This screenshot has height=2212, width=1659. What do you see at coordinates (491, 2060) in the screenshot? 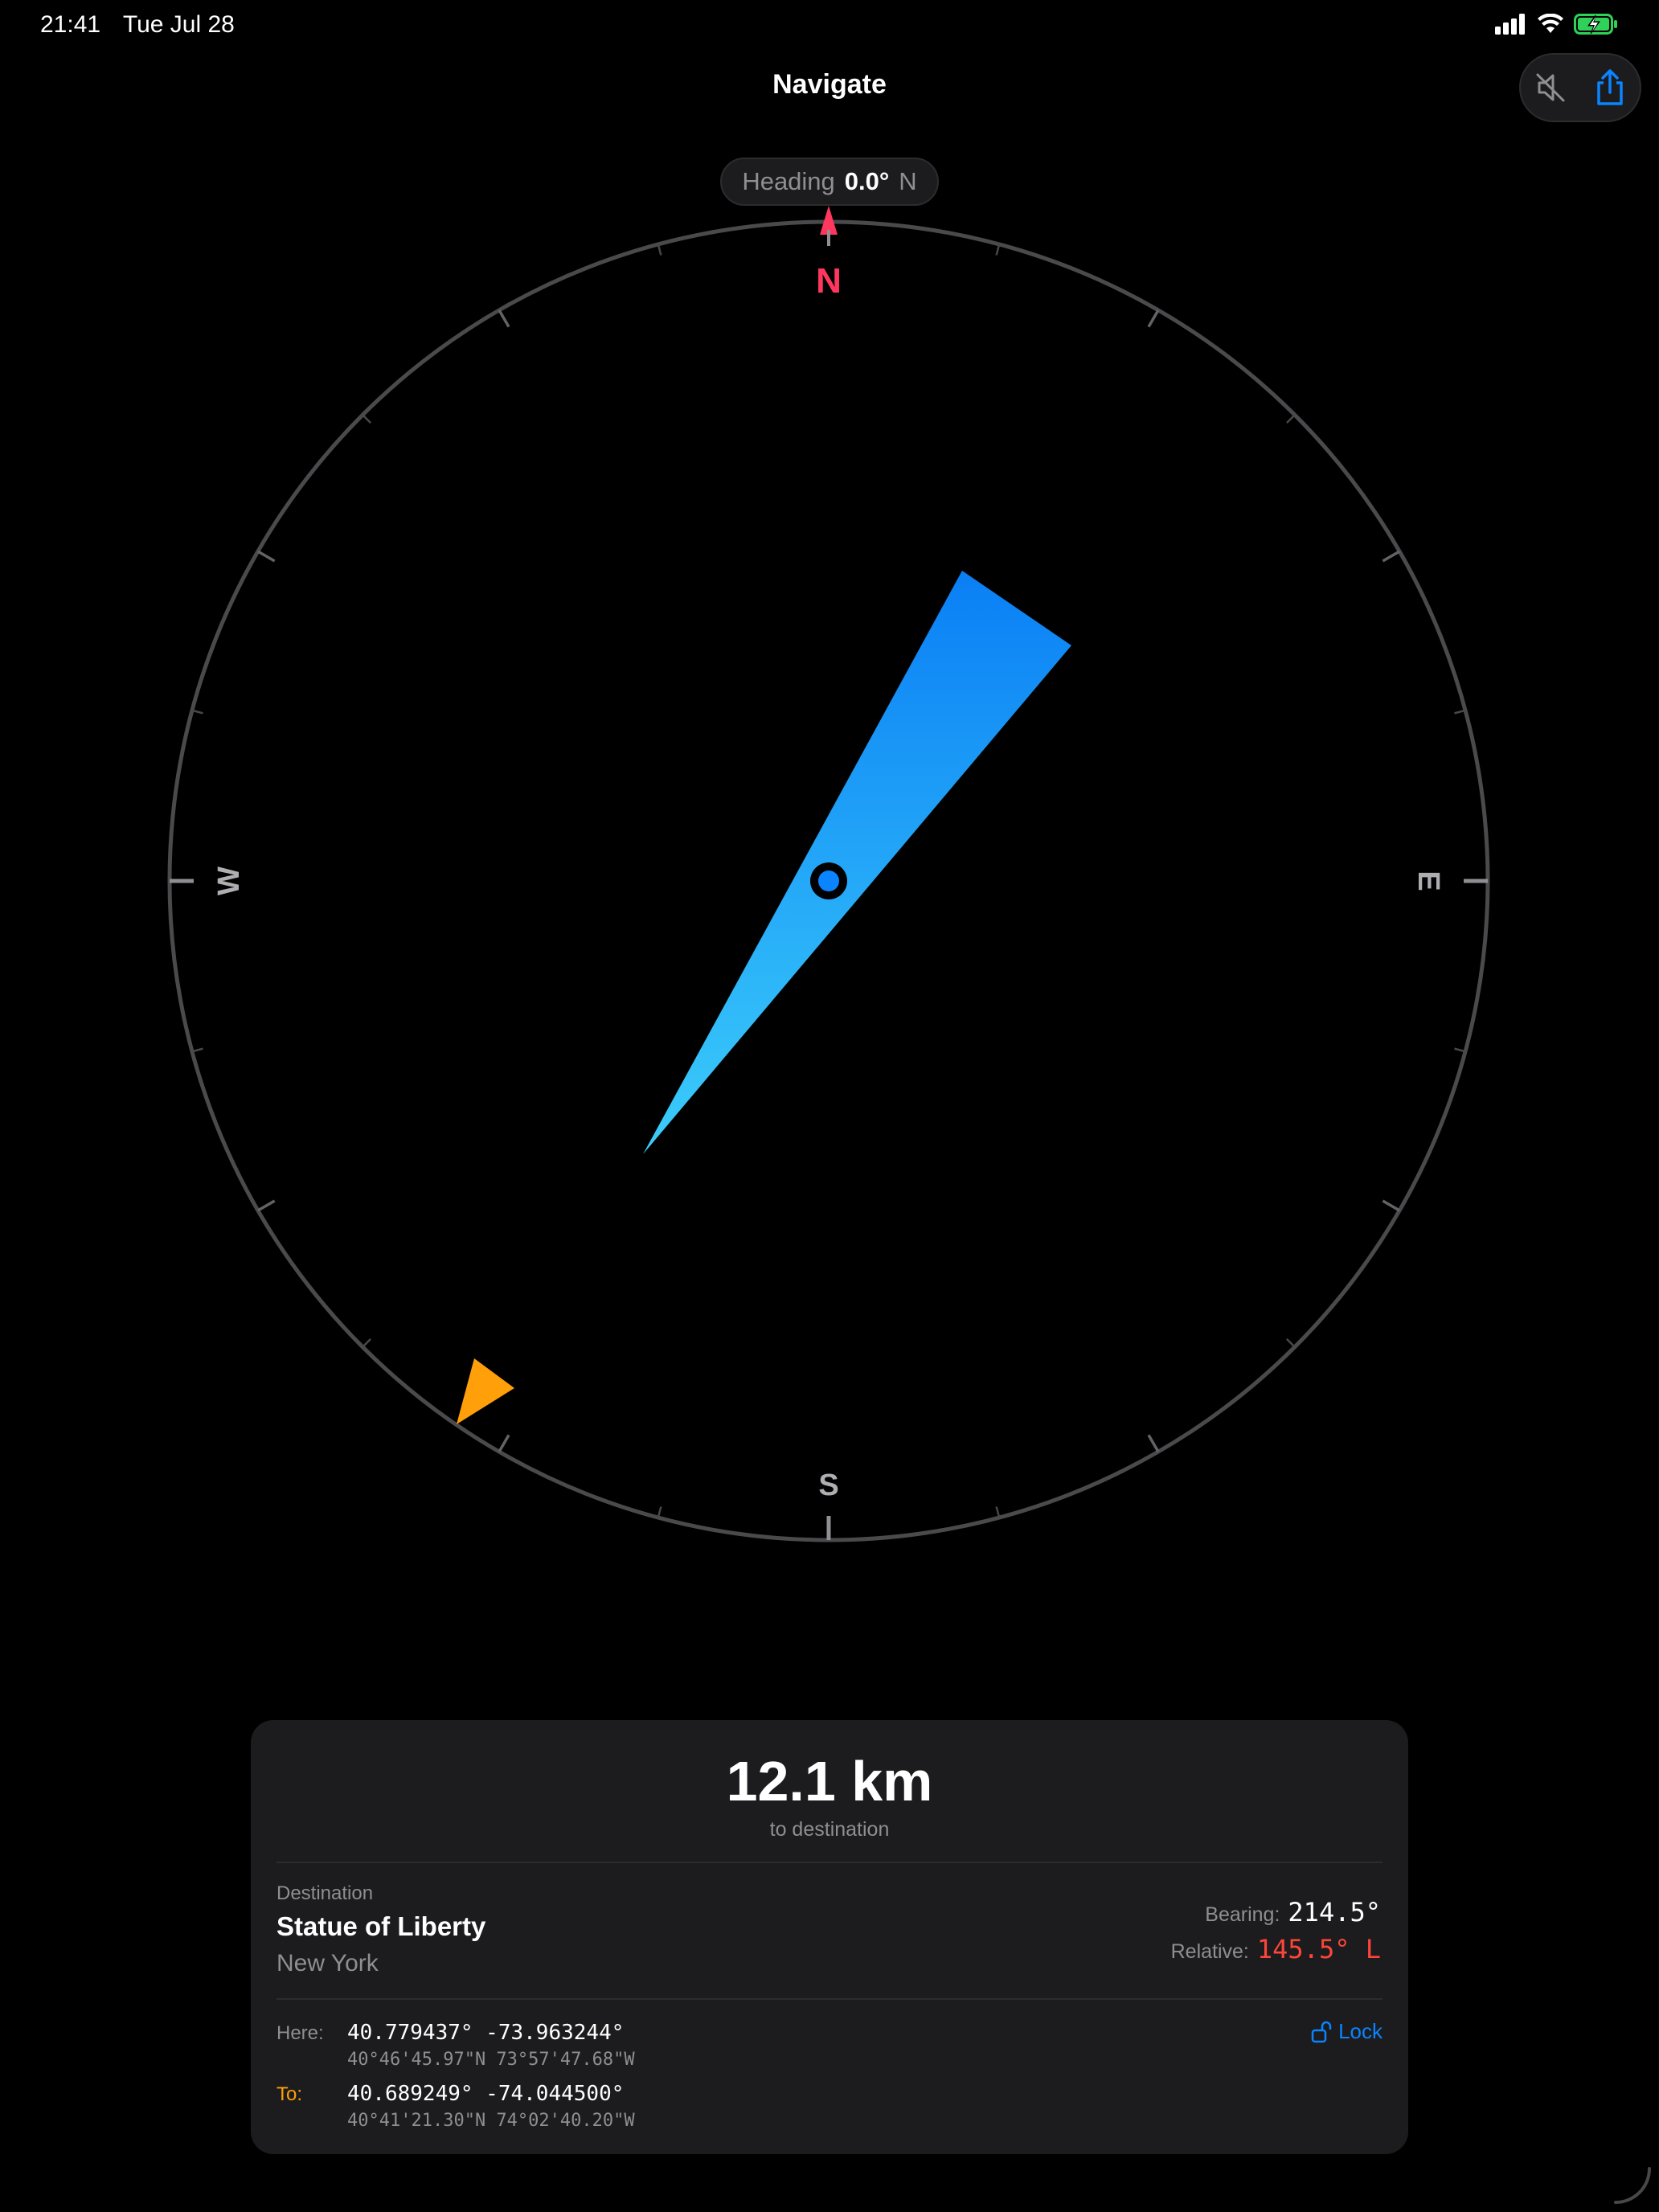
I see `here-dms: 40°46'45.97"N 73°57'47.68"W` at bounding box center [491, 2060].